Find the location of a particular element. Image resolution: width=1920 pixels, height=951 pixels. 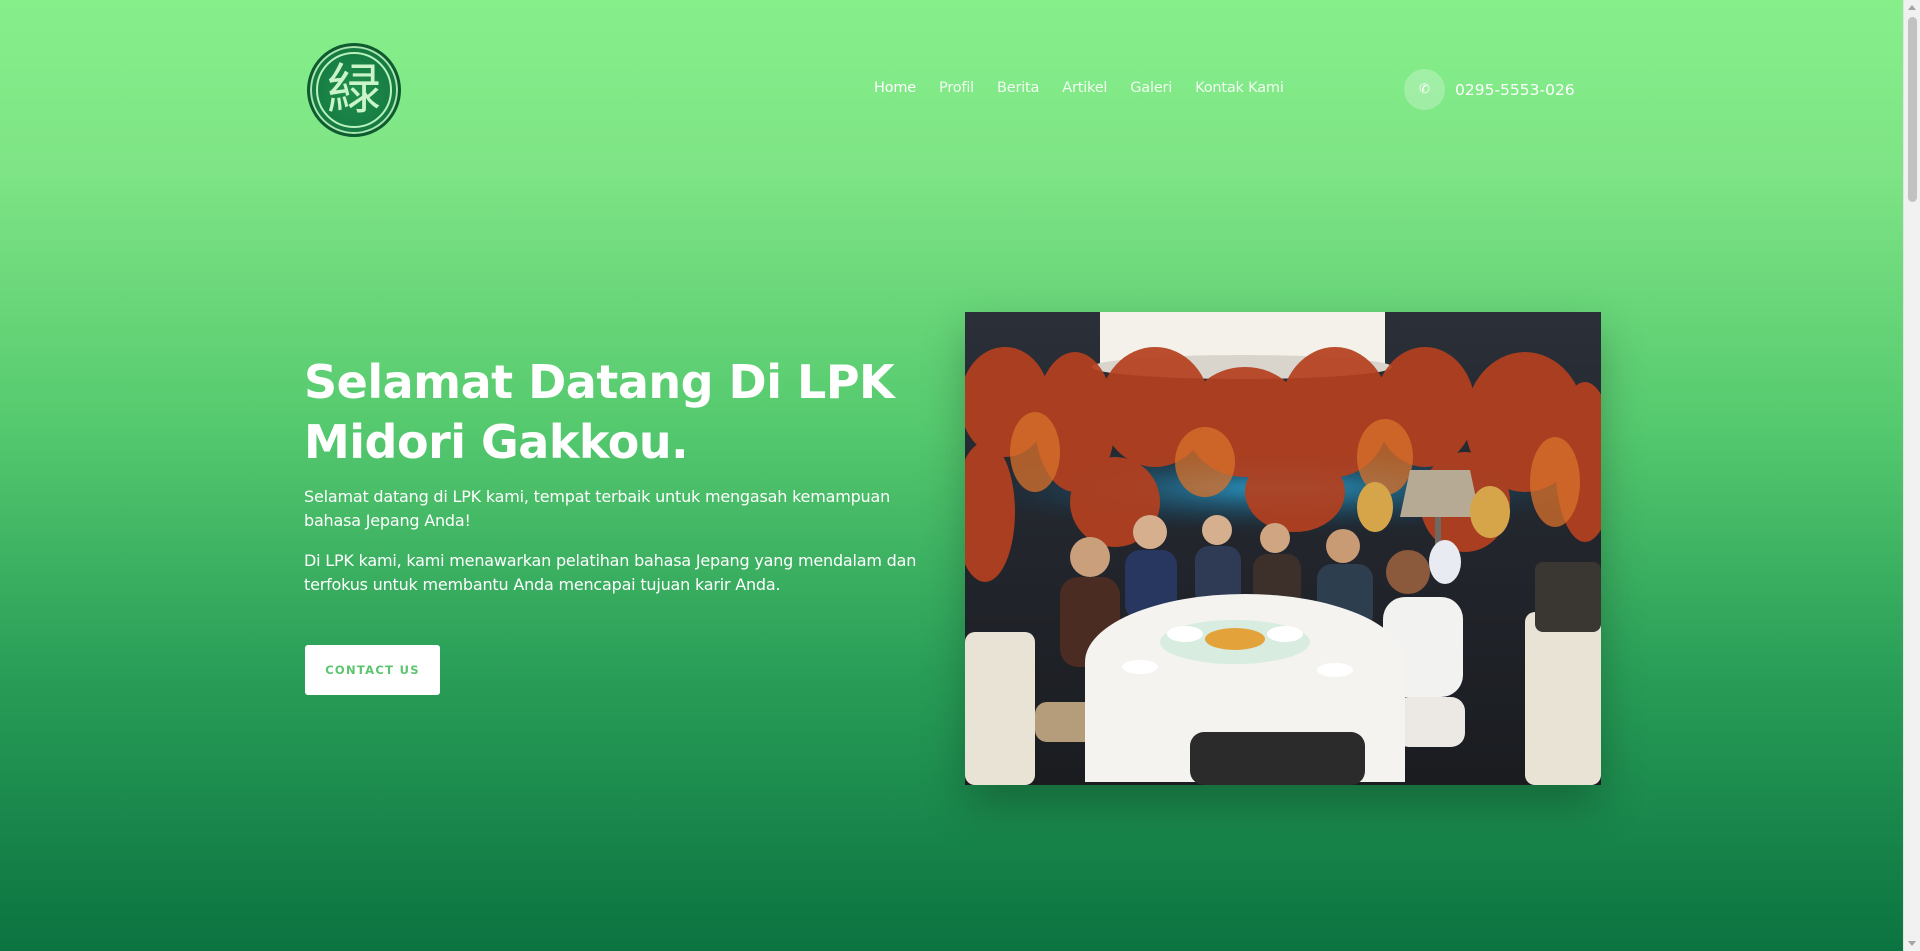

page-scrollbar is located at coordinates (1911, 475).